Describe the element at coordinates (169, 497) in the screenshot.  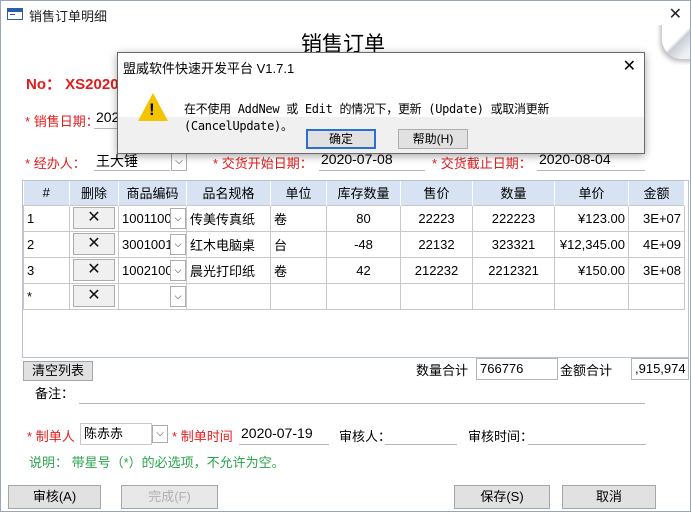
I see `complete-button: 完成(F)` at that location.